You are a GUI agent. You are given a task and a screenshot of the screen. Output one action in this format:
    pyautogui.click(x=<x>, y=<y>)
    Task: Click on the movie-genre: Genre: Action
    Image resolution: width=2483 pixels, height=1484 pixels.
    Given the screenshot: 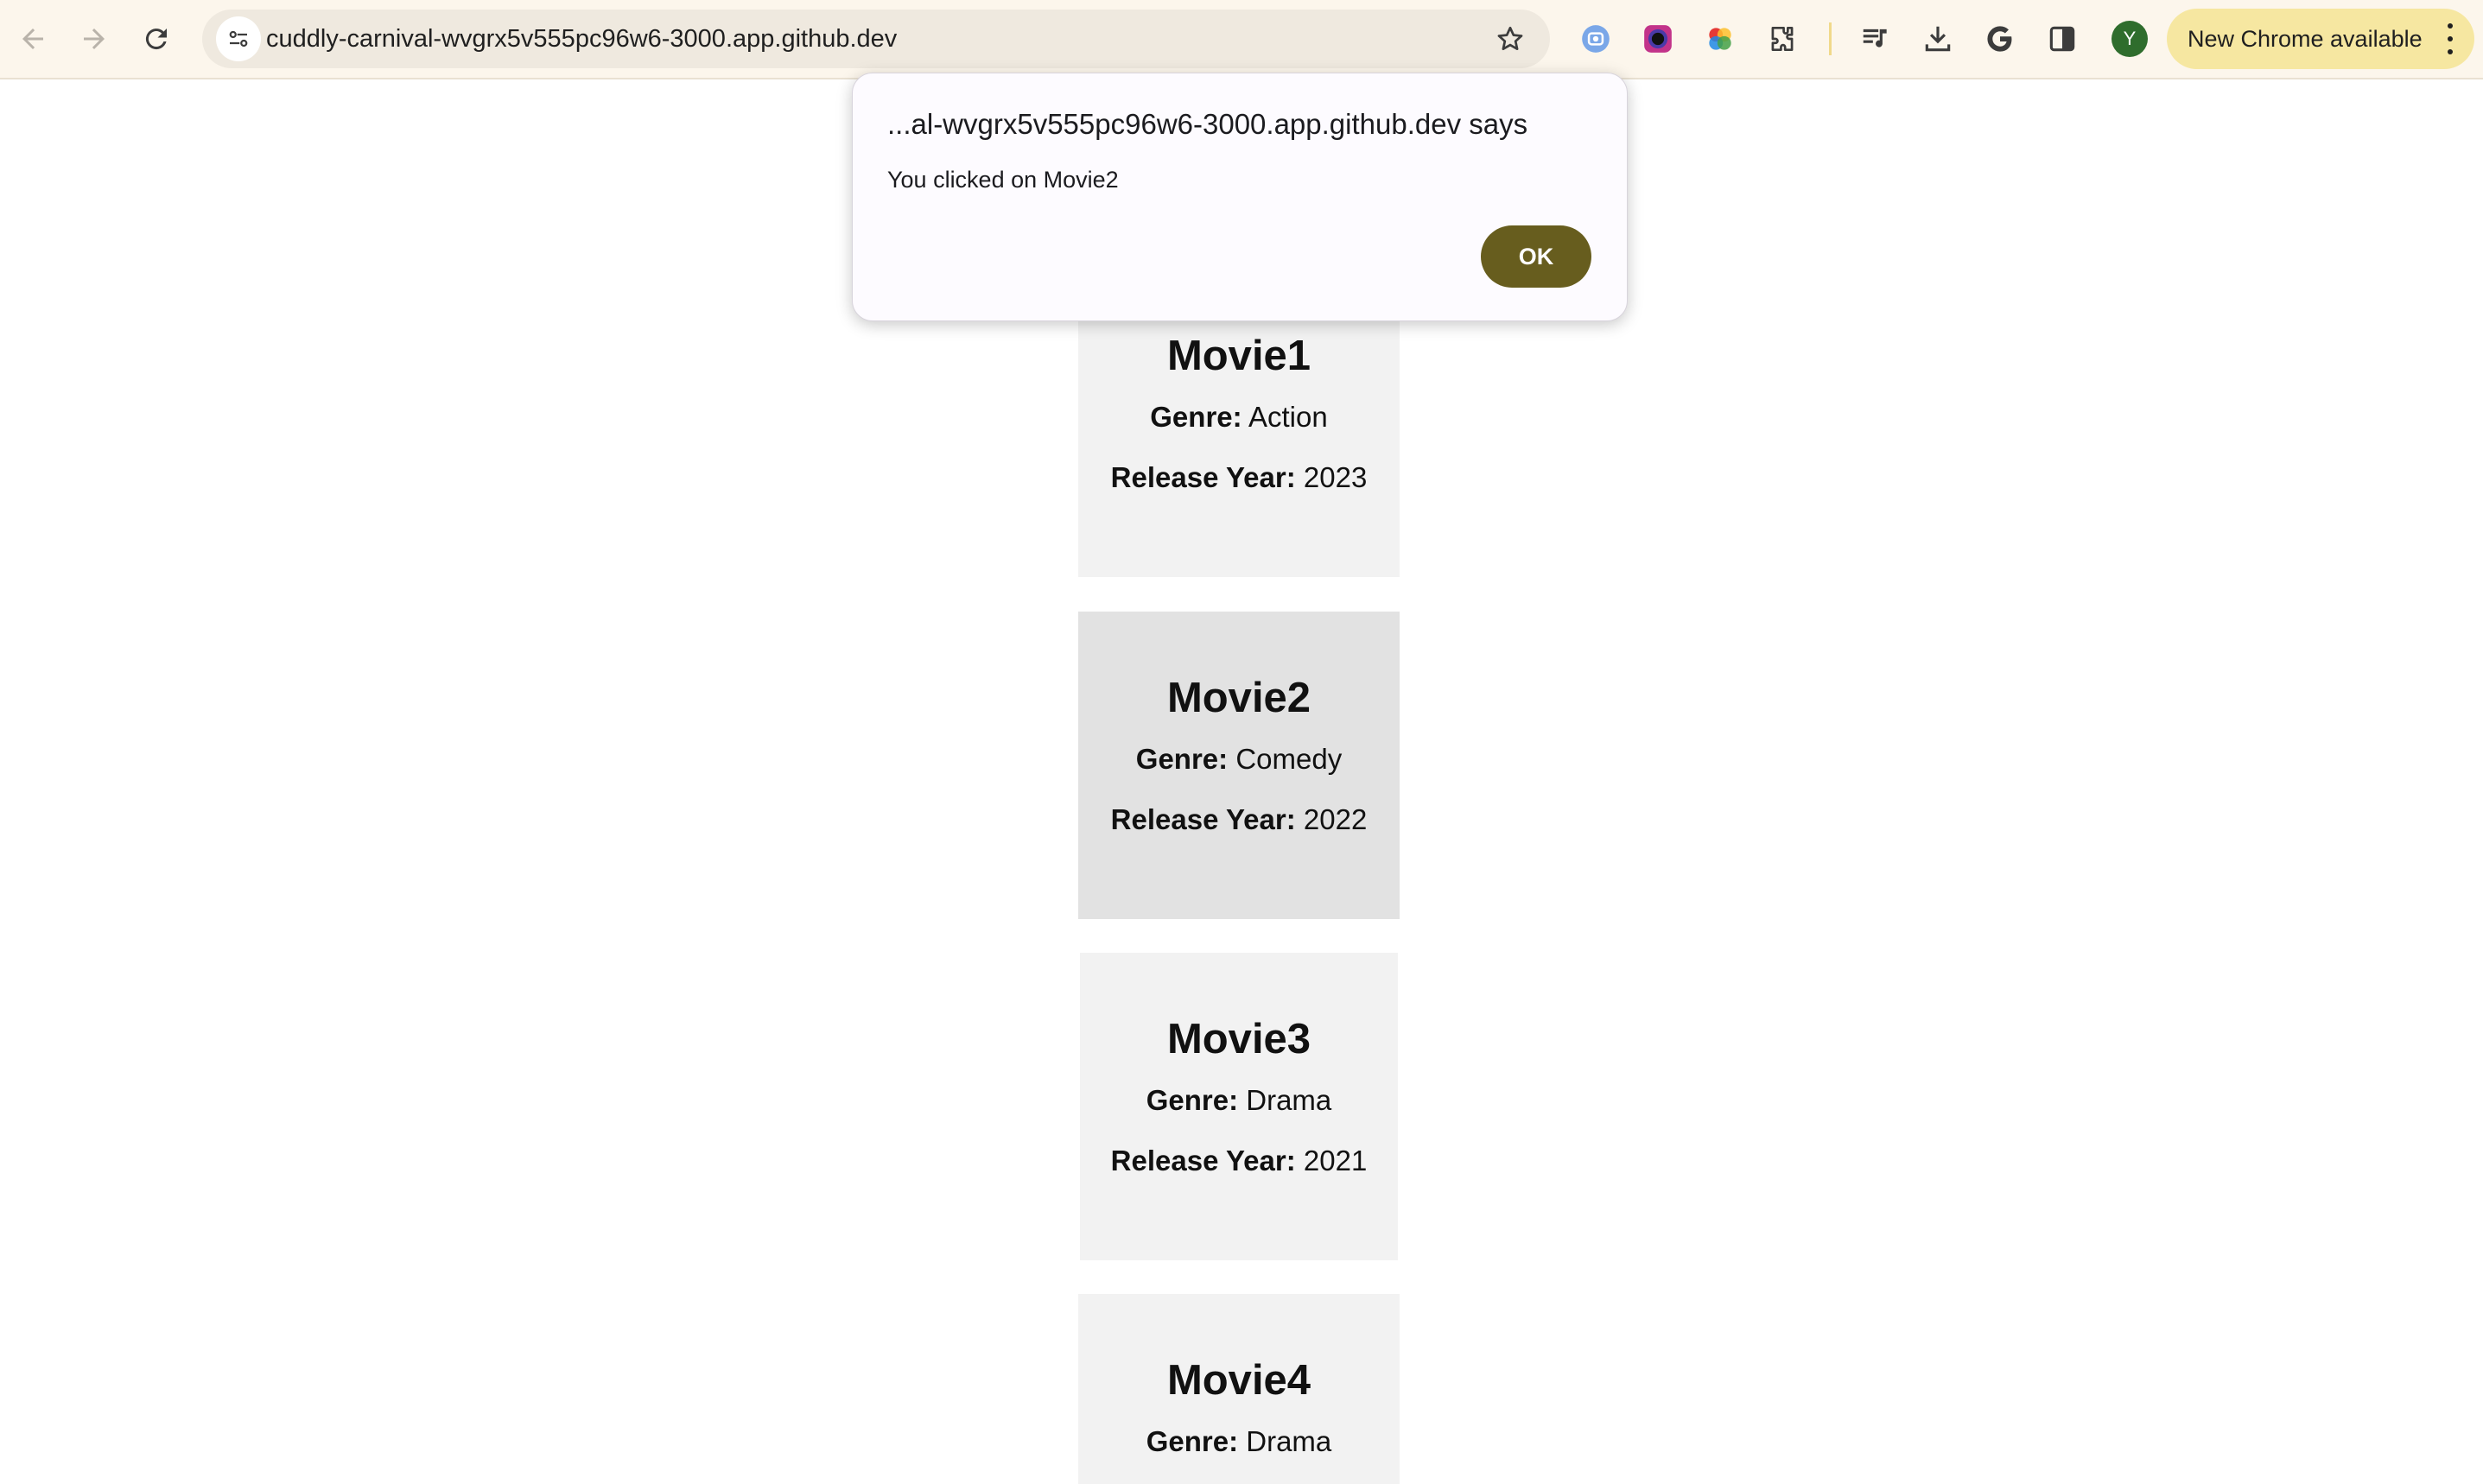 What is the action you would take?
    pyautogui.click(x=1239, y=417)
    